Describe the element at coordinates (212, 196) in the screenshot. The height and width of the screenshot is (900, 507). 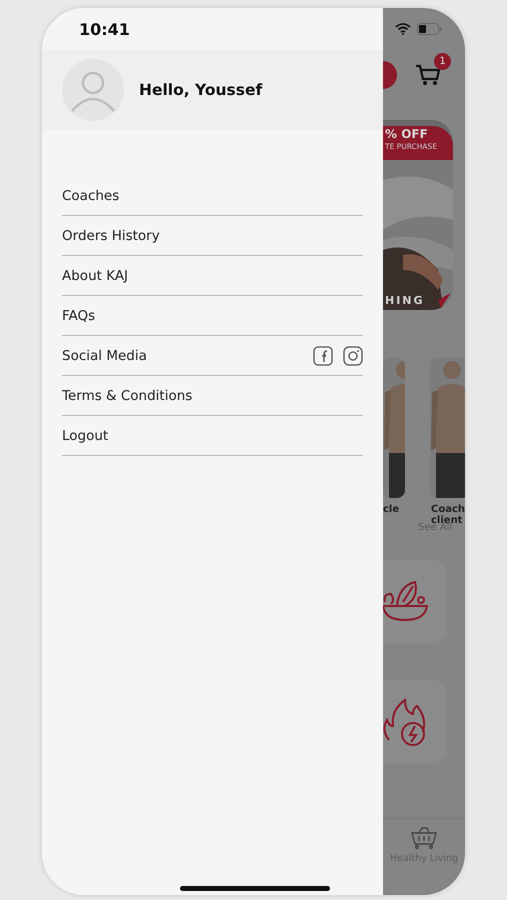
I see `menu-item: Coaches` at that location.